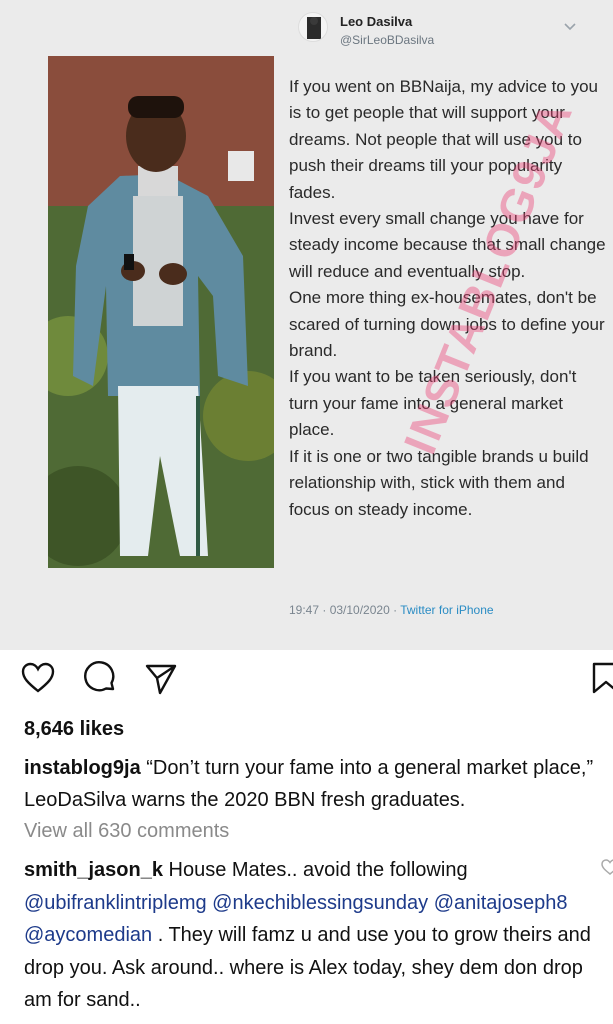  I want to click on comment-username: smith_jason_k, so click(93, 870).